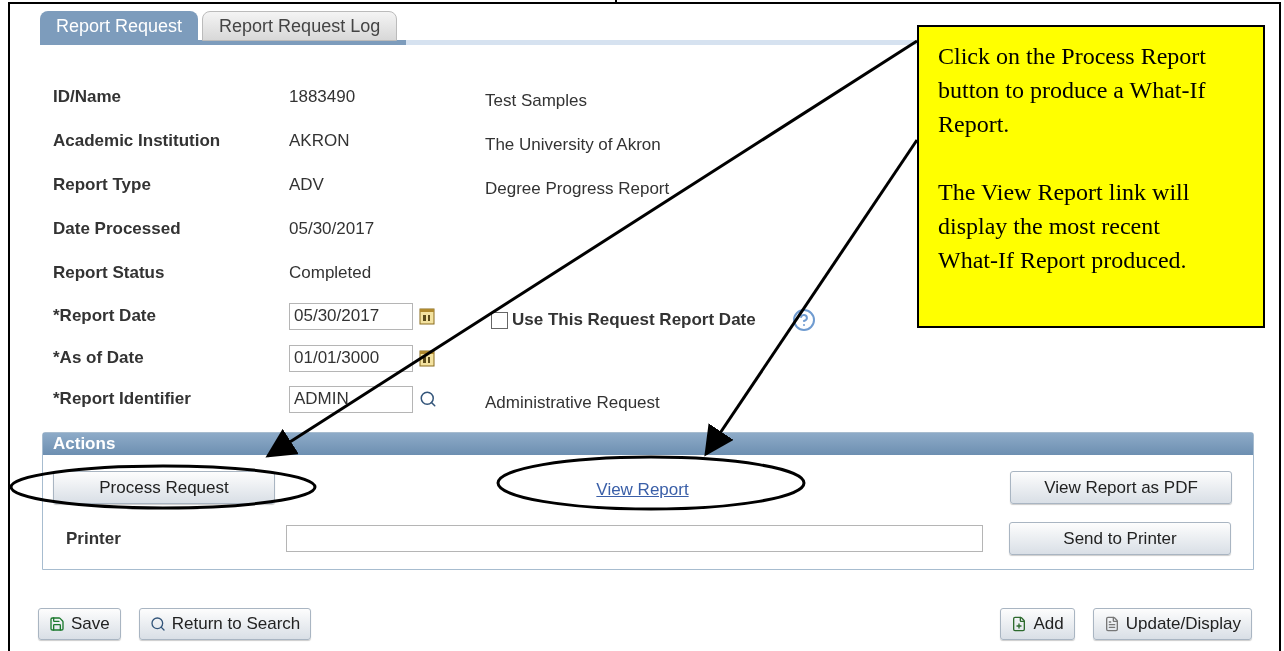 Image resolution: width=1284 pixels, height=651 pixels. I want to click on field-value: ADV, so click(306, 185).